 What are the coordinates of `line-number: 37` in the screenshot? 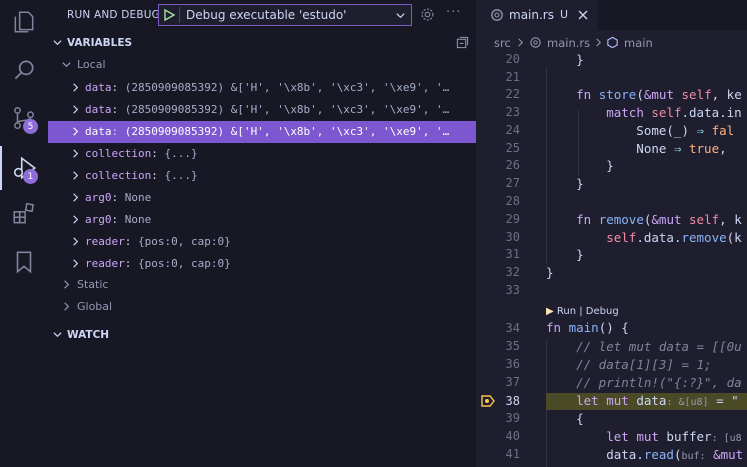 It's located at (512, 382).